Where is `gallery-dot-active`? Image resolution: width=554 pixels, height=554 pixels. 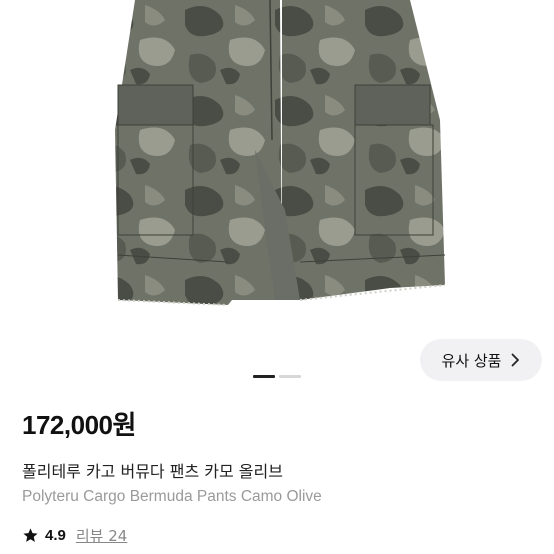 gallery-dot-active is located at coordinates (264, 376).